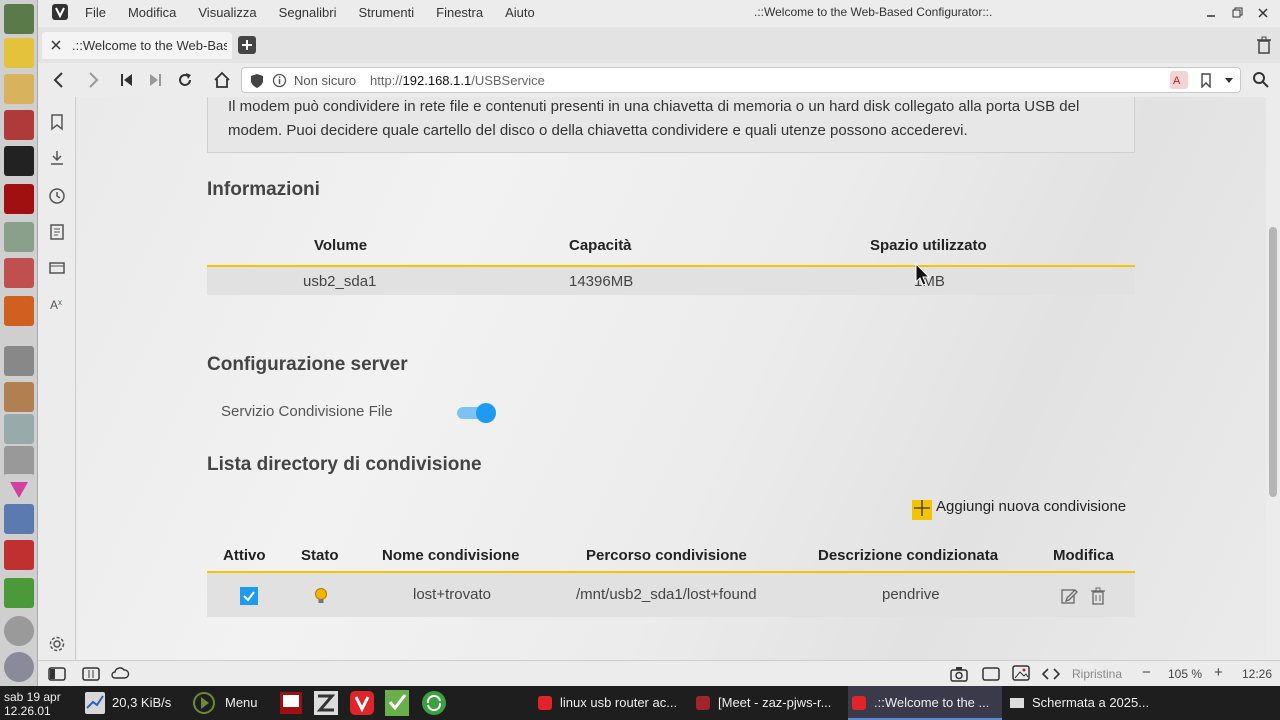 The width and height of the screenshot is (1280, 720). I want to click on menu-visualizza: Visualizza, so click(227, 12).